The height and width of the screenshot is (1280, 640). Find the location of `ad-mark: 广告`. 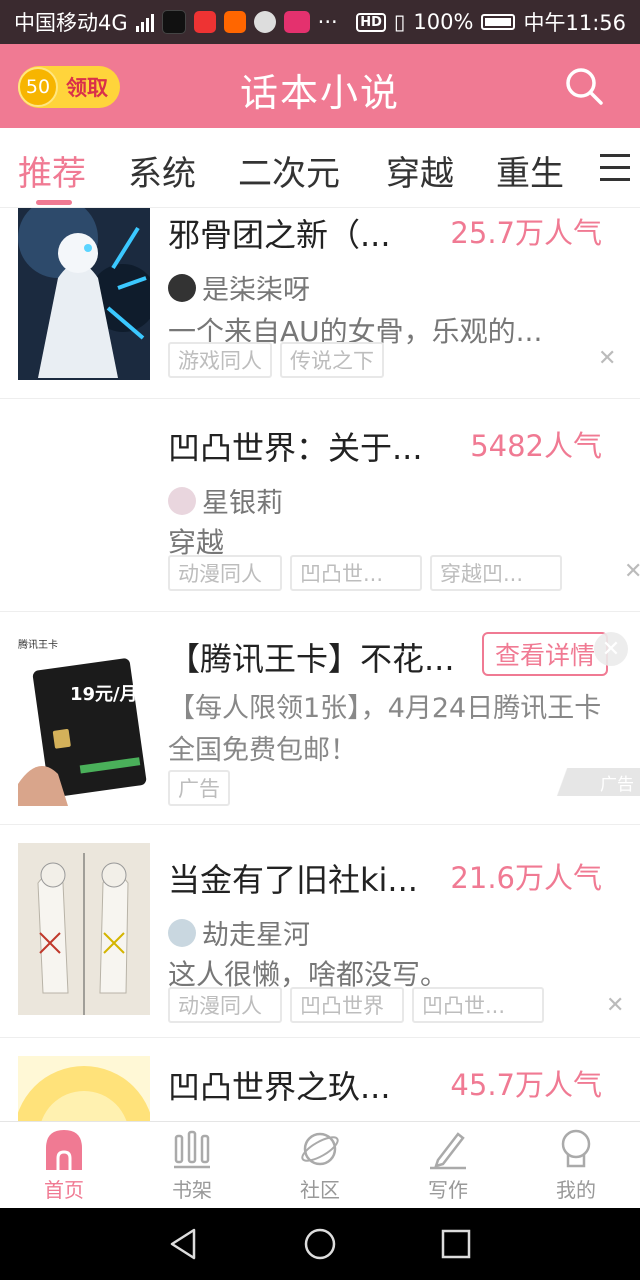

ad-mark: 广告 is located at coordinates (598, 782).